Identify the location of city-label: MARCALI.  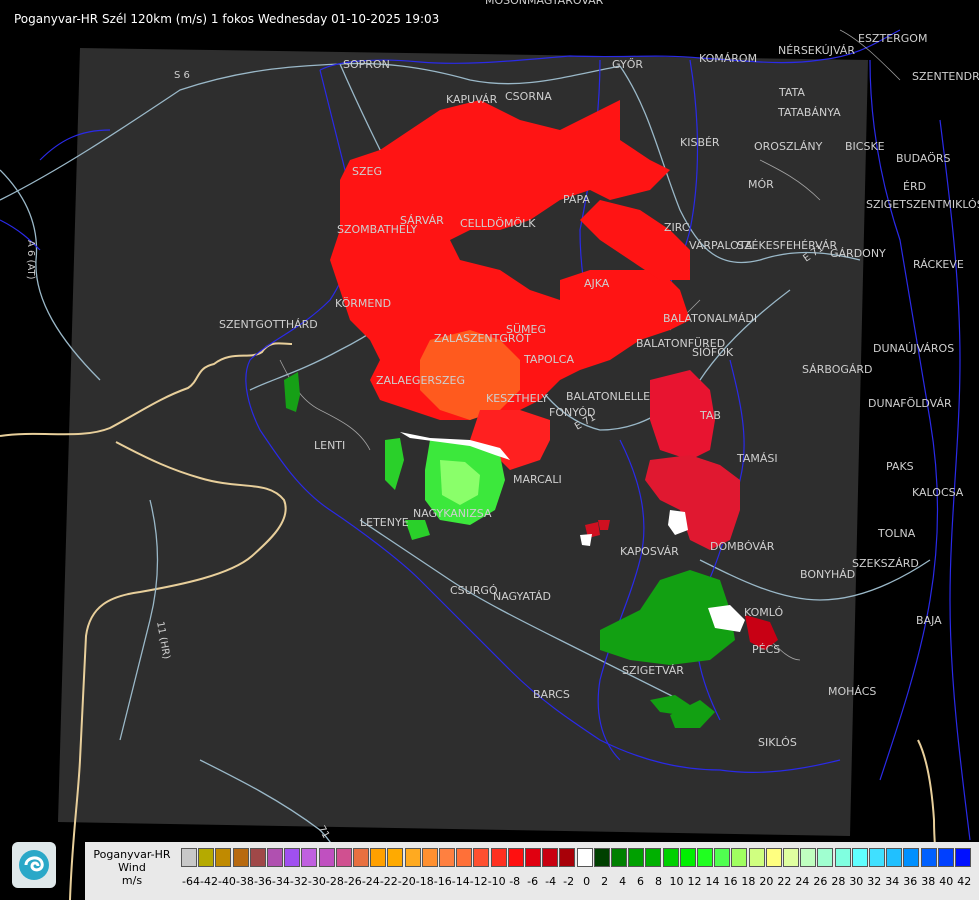
(537, 479).